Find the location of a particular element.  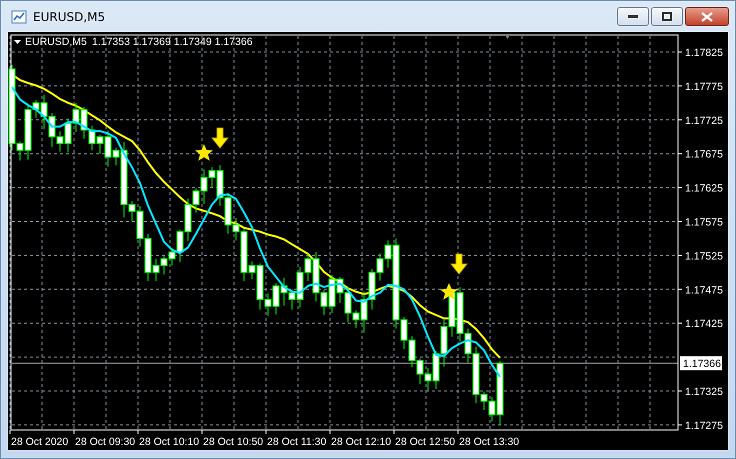

time-label: 28 Oct 13:30 is located at coordinates (489, 442).